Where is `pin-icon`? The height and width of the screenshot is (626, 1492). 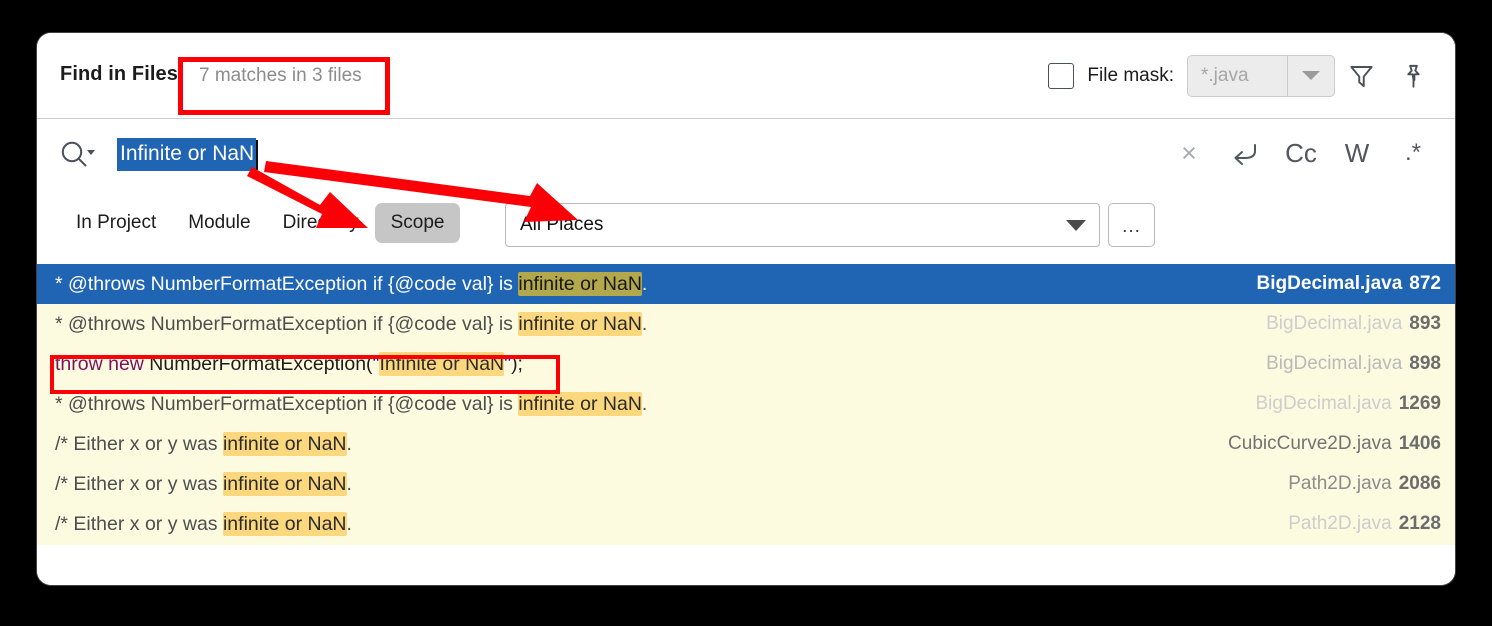 pin-icon is located at coordinates (1413, 76).